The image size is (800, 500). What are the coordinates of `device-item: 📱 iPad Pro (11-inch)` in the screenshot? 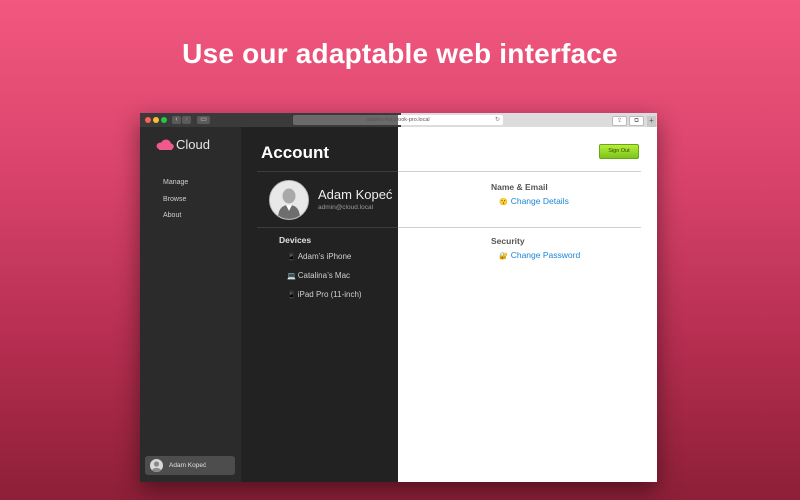 It's located at (324, 294).